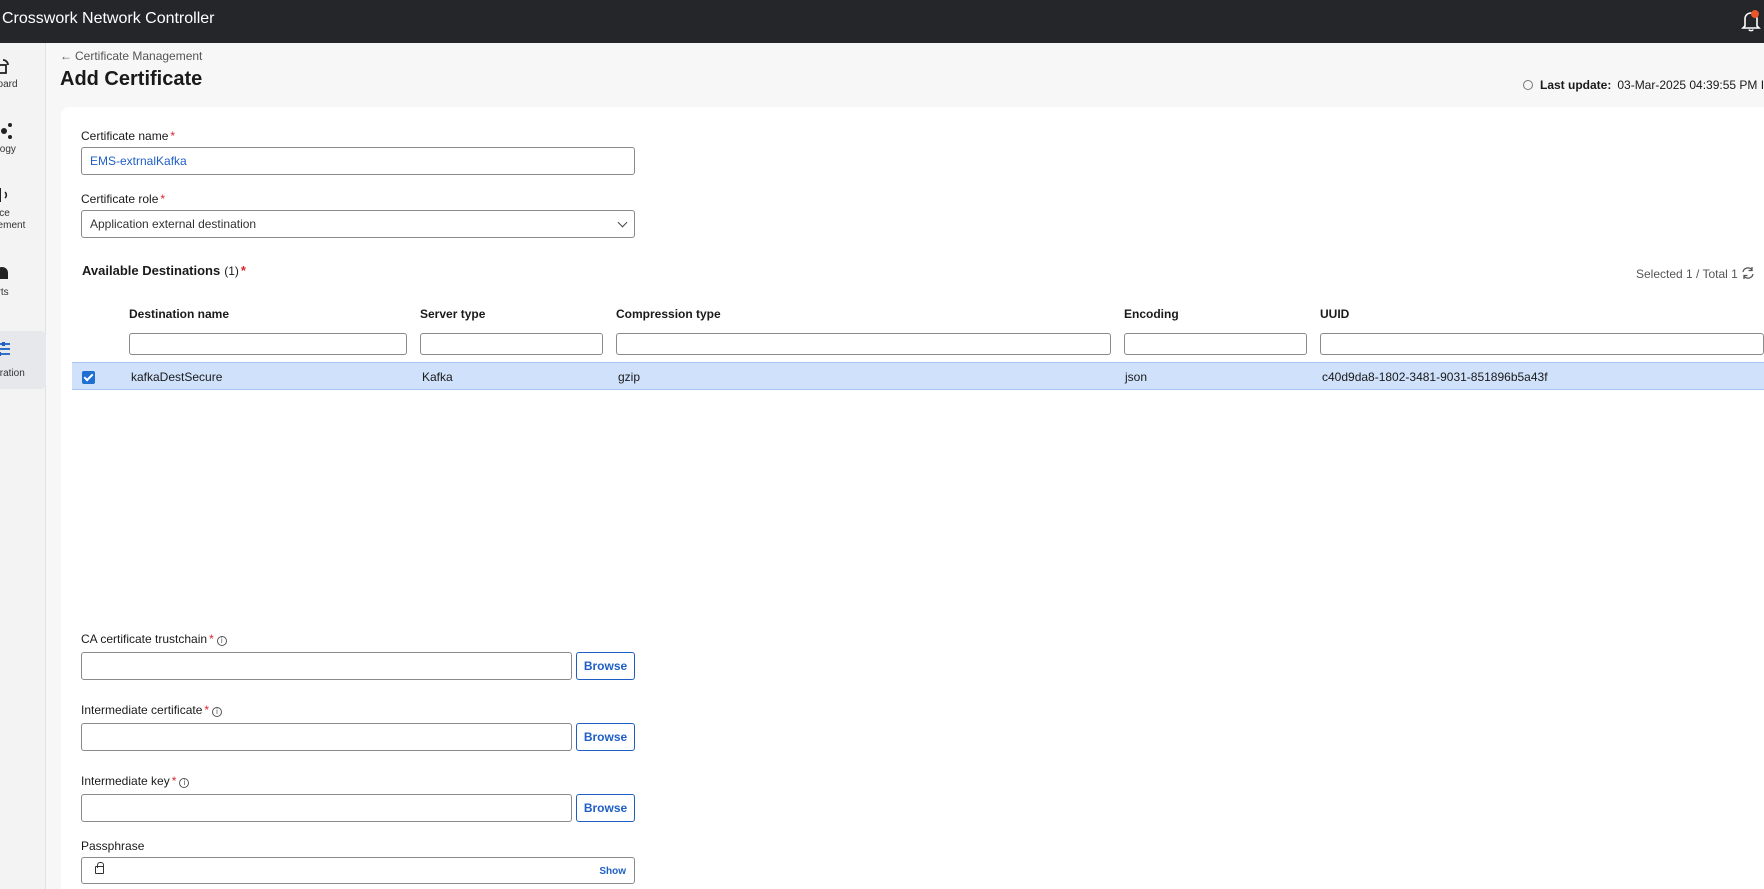 This screenshot has height=889, width=1764. Describe the element at coordinates (1690, 85) in the screenshot. I see `last-update-value: 03-Mar-2025 04:39:55 PM IST` at that location.